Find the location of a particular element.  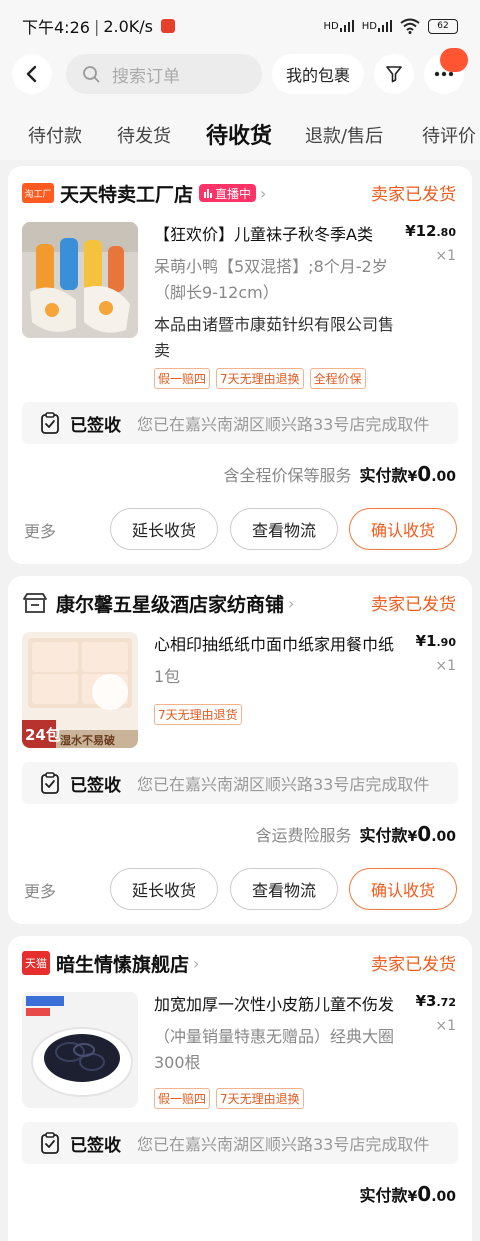

shop-name: 天天特卖工厂店 is located at coordinates (127, 194).